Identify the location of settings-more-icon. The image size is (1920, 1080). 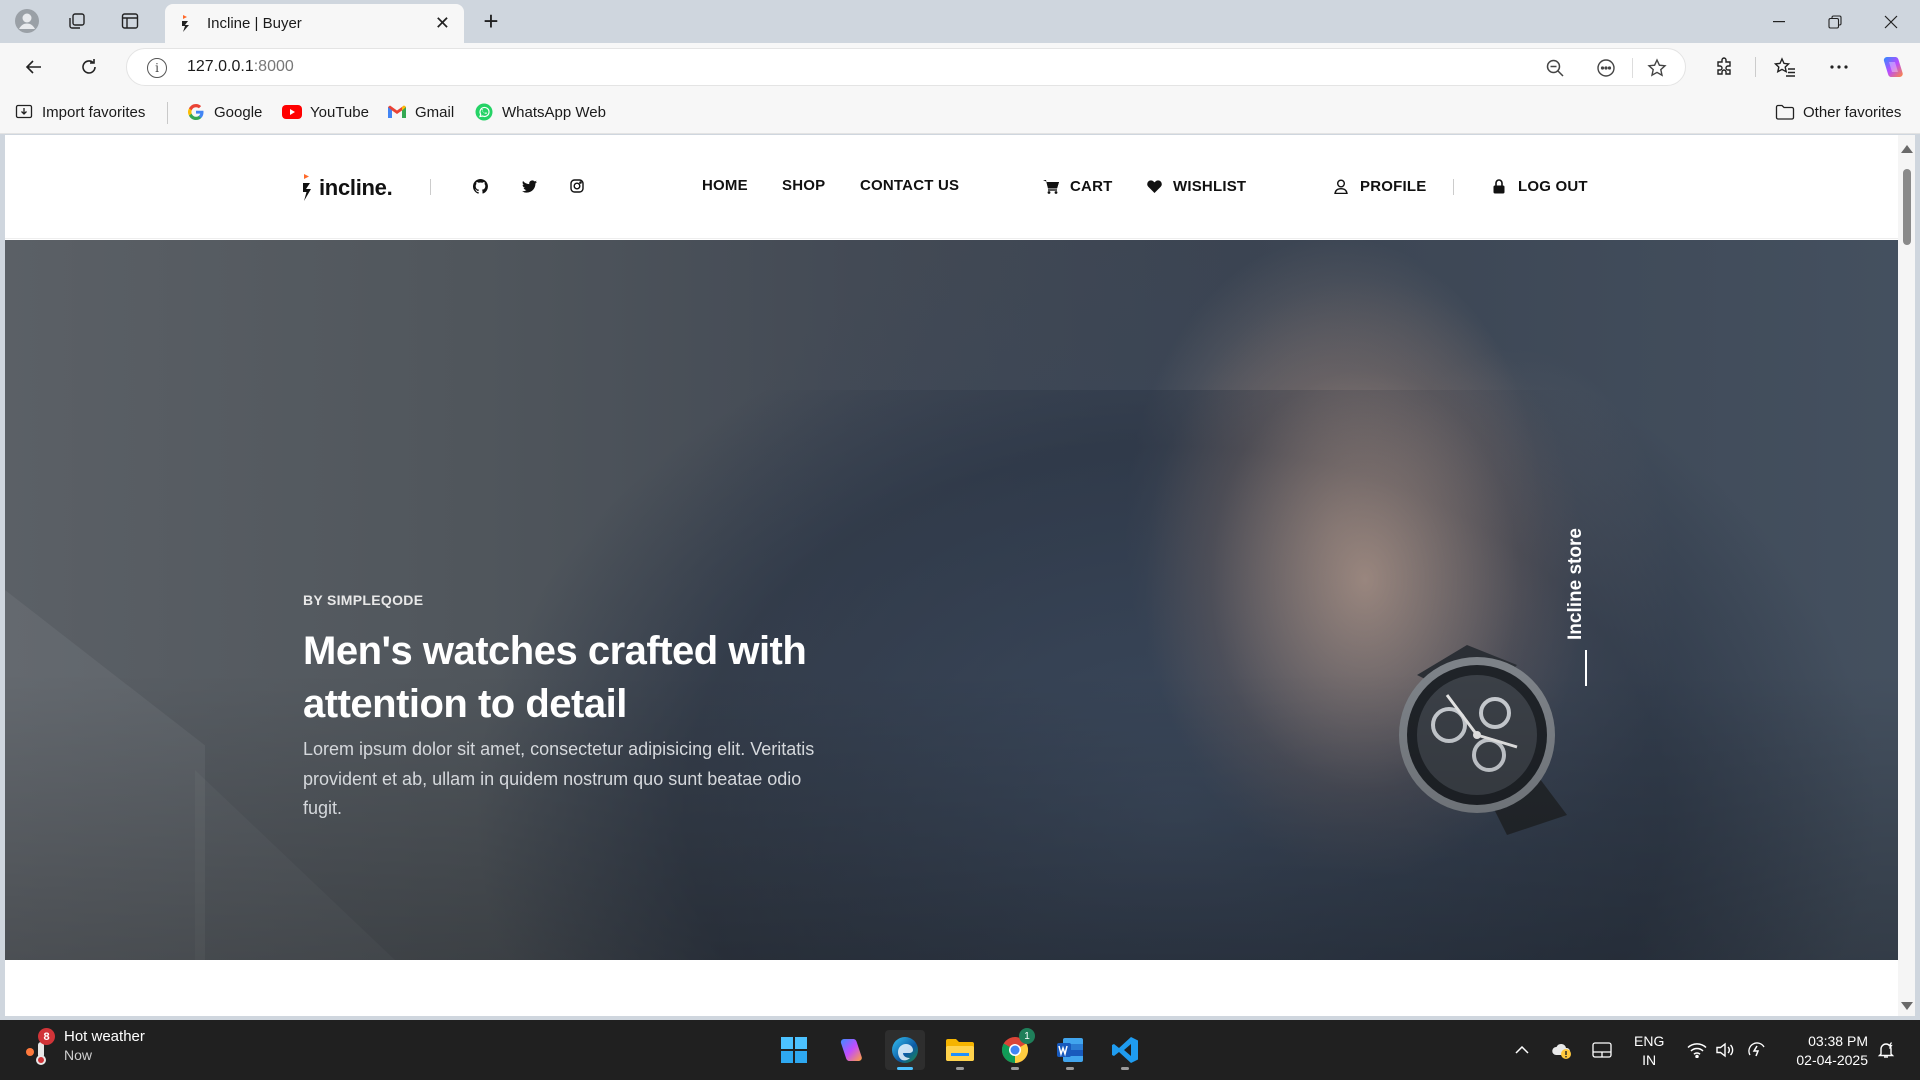
(1839, 67).